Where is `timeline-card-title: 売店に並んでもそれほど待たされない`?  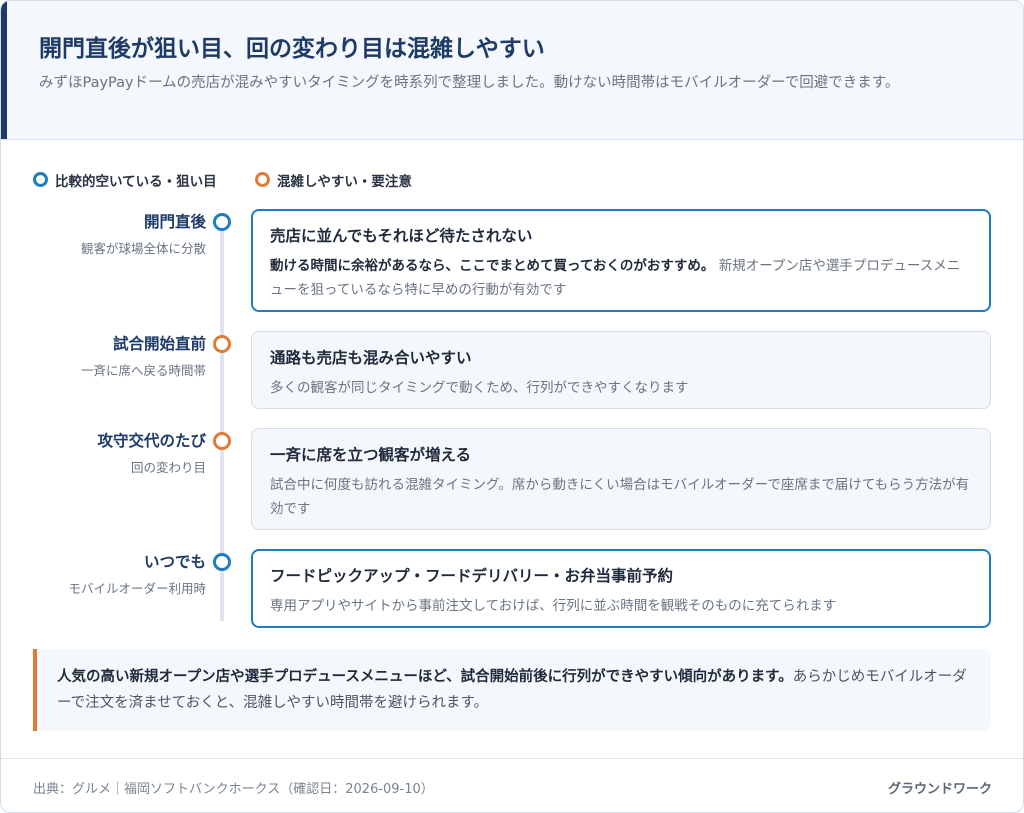
timeline-card-title: 売店に並んでもそれほど待たされない is located at coordinates (401, 236).